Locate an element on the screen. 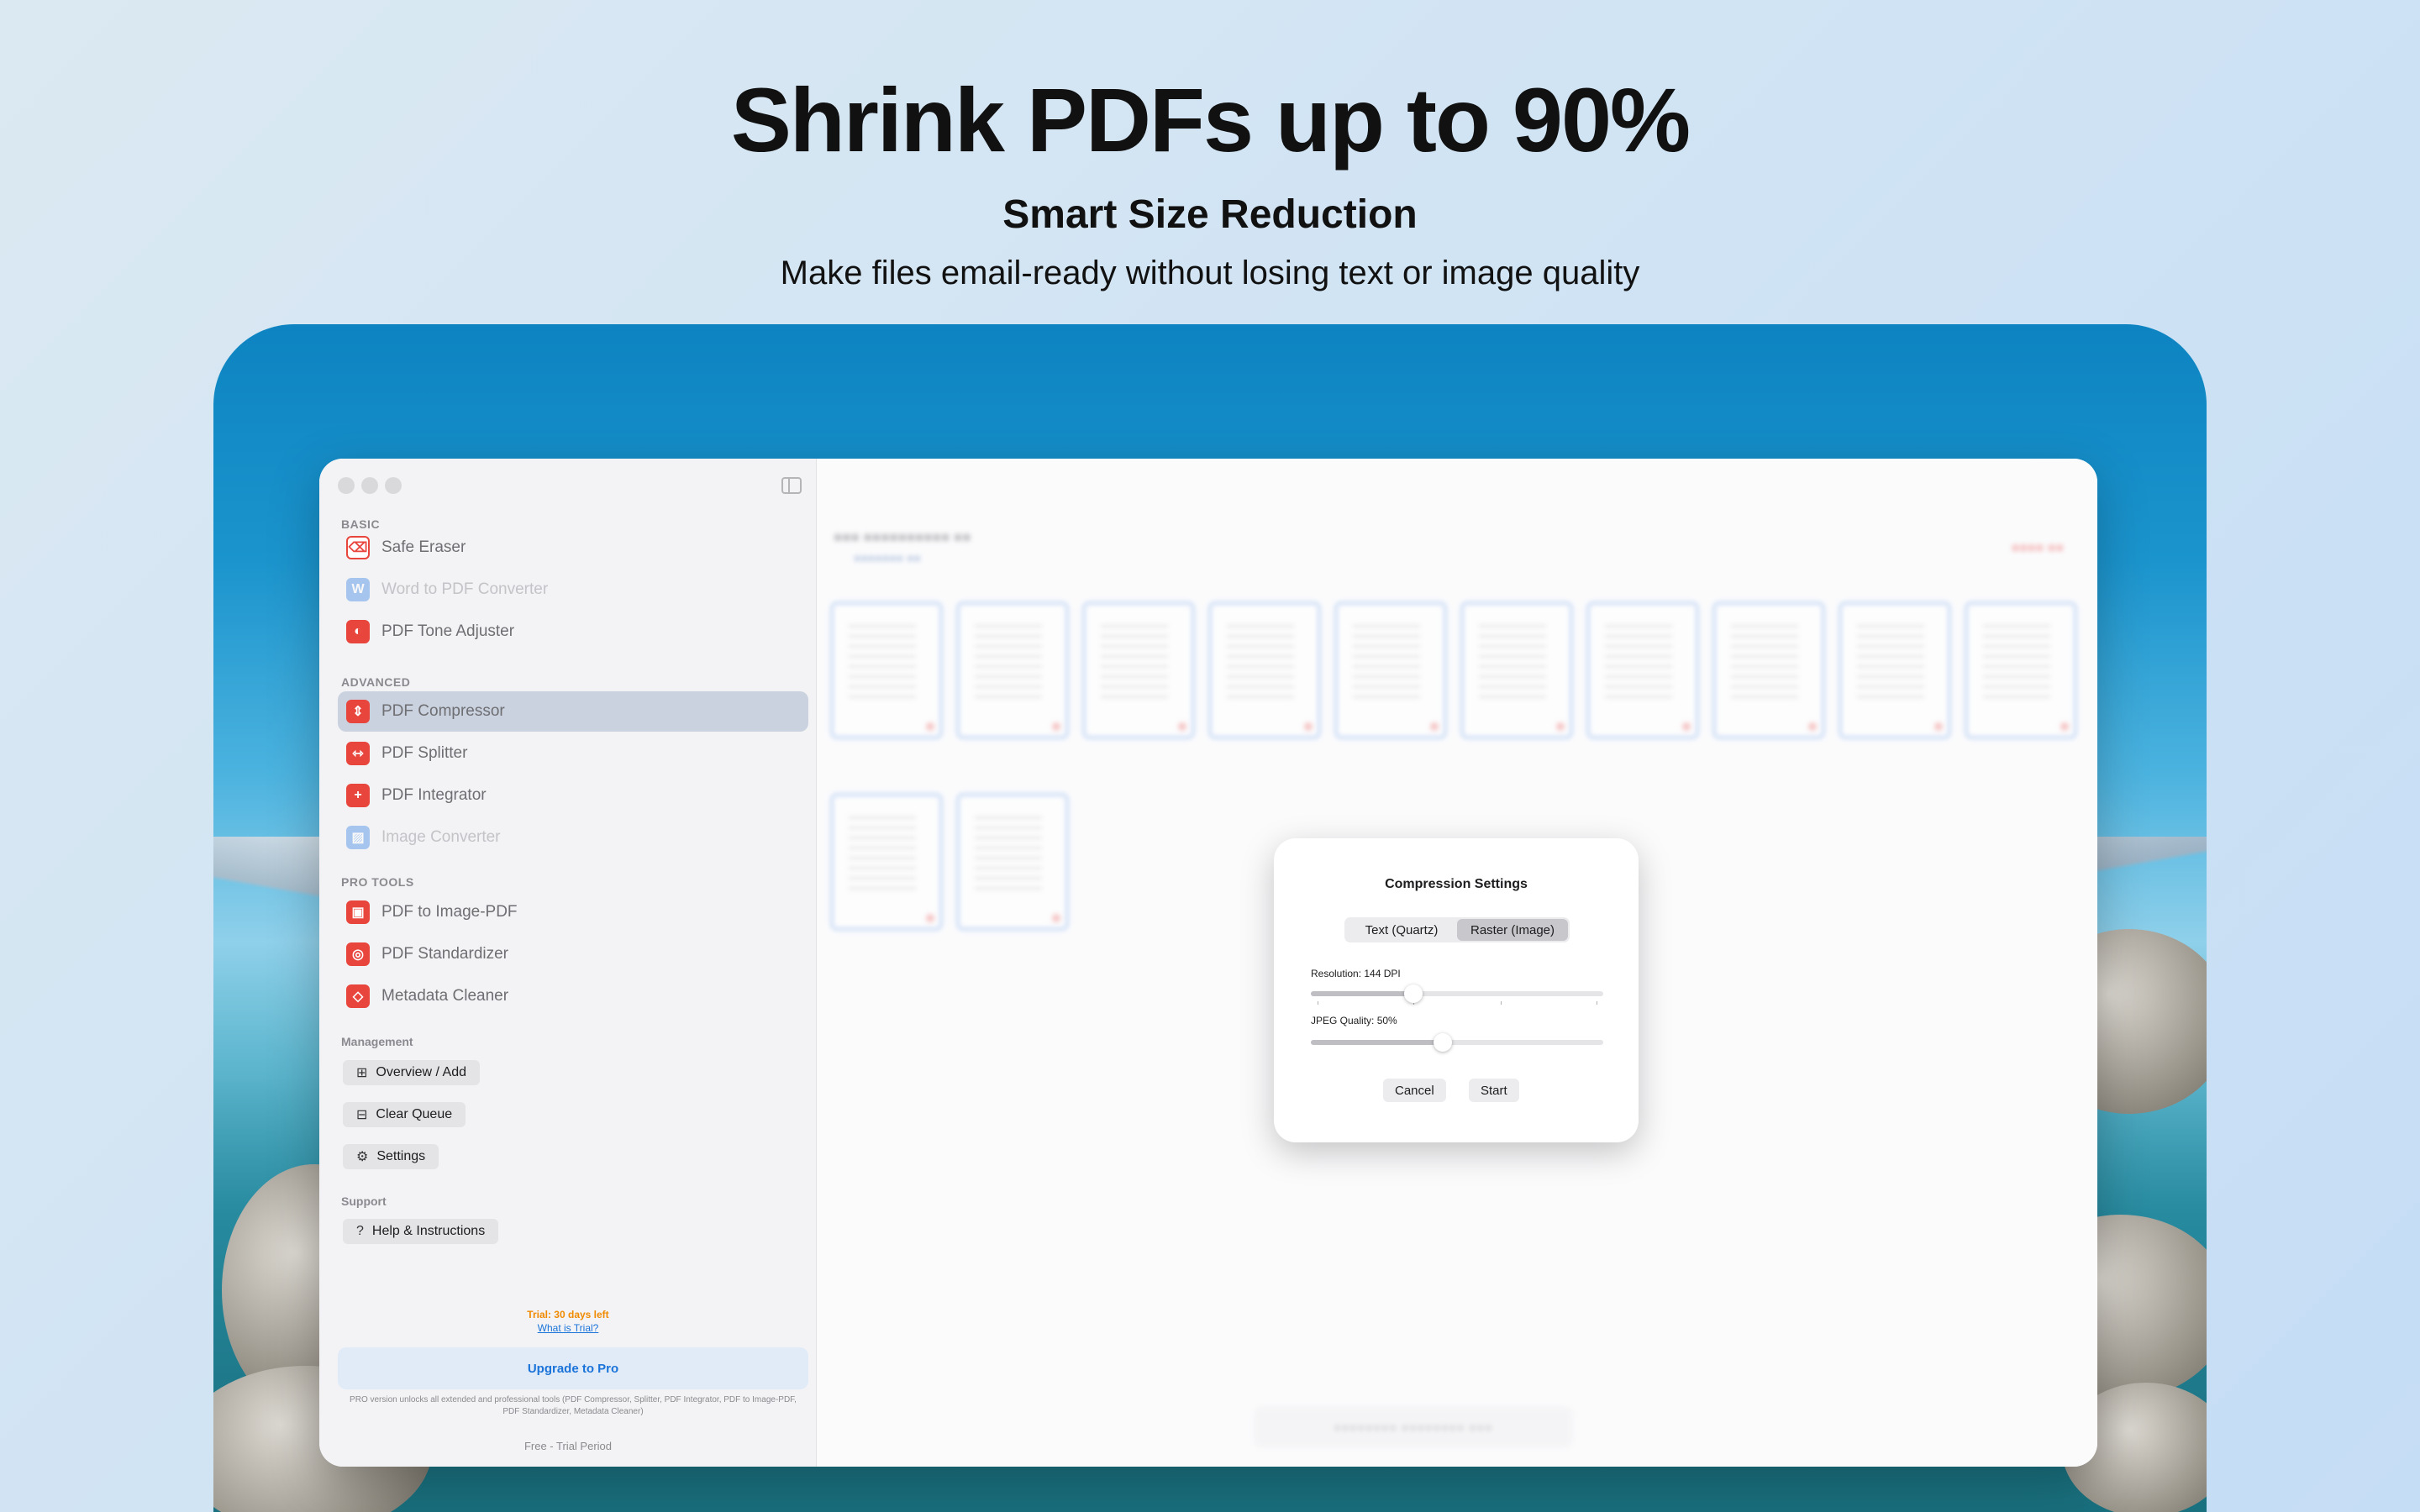 The width and height of the screenshot is (2420, 1512). resolution-label: Resolution: 144 DPI is located at coordinates (1356, 973).